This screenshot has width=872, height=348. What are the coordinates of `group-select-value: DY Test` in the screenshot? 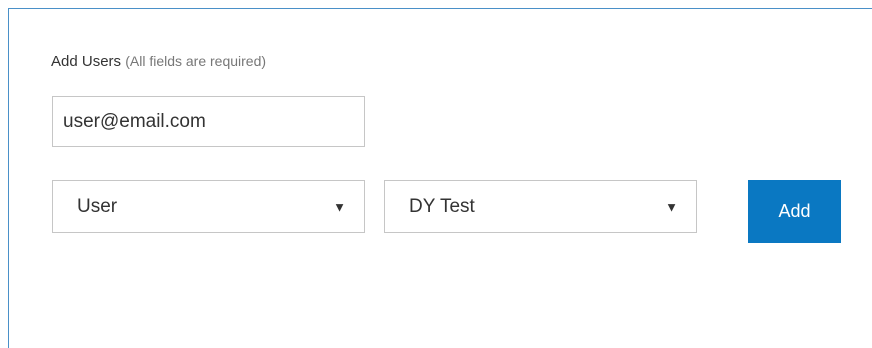 It's located at (442, 206).